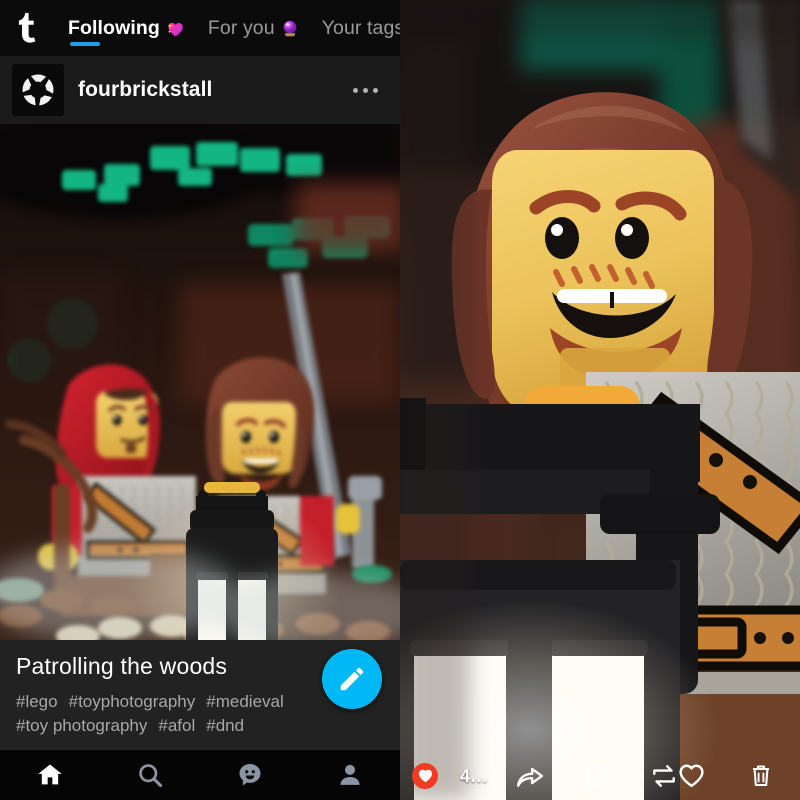  I want to click on blog-name: fourbrickstall, so click(145, 90).